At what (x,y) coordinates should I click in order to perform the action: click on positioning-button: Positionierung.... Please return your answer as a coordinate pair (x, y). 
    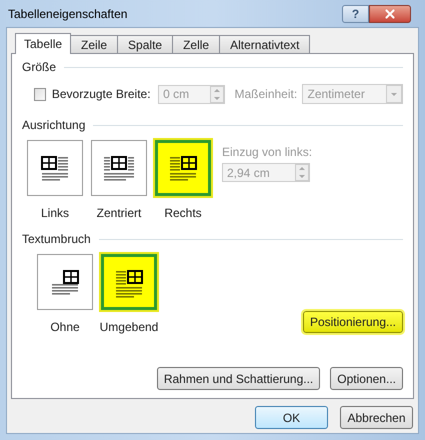
    Looking at the image, I should click on (352, 322).